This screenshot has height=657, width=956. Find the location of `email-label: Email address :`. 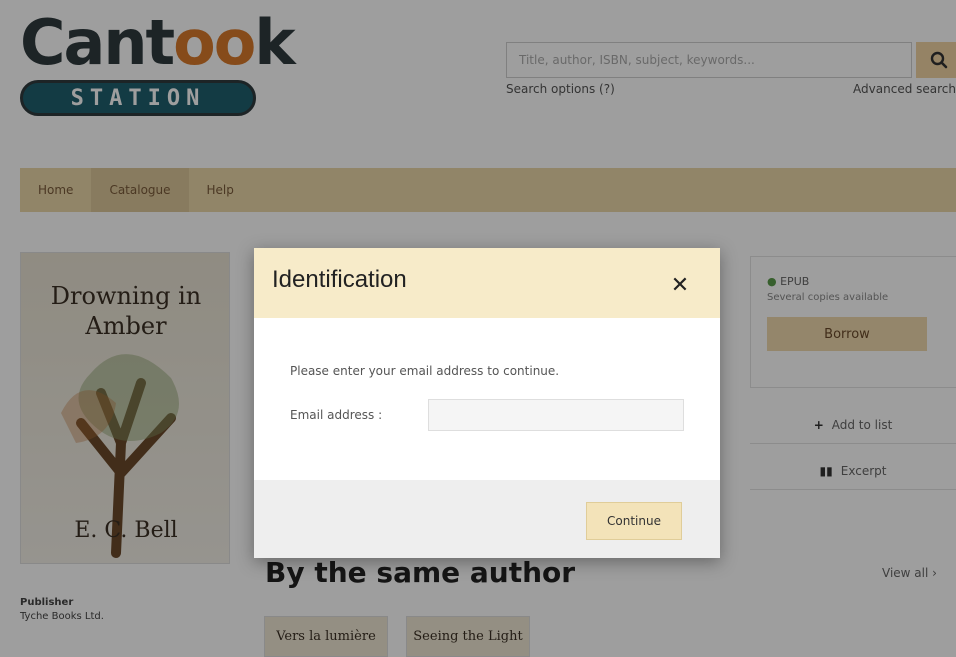

email-label: Email address : is located at coordinates (336, 415).